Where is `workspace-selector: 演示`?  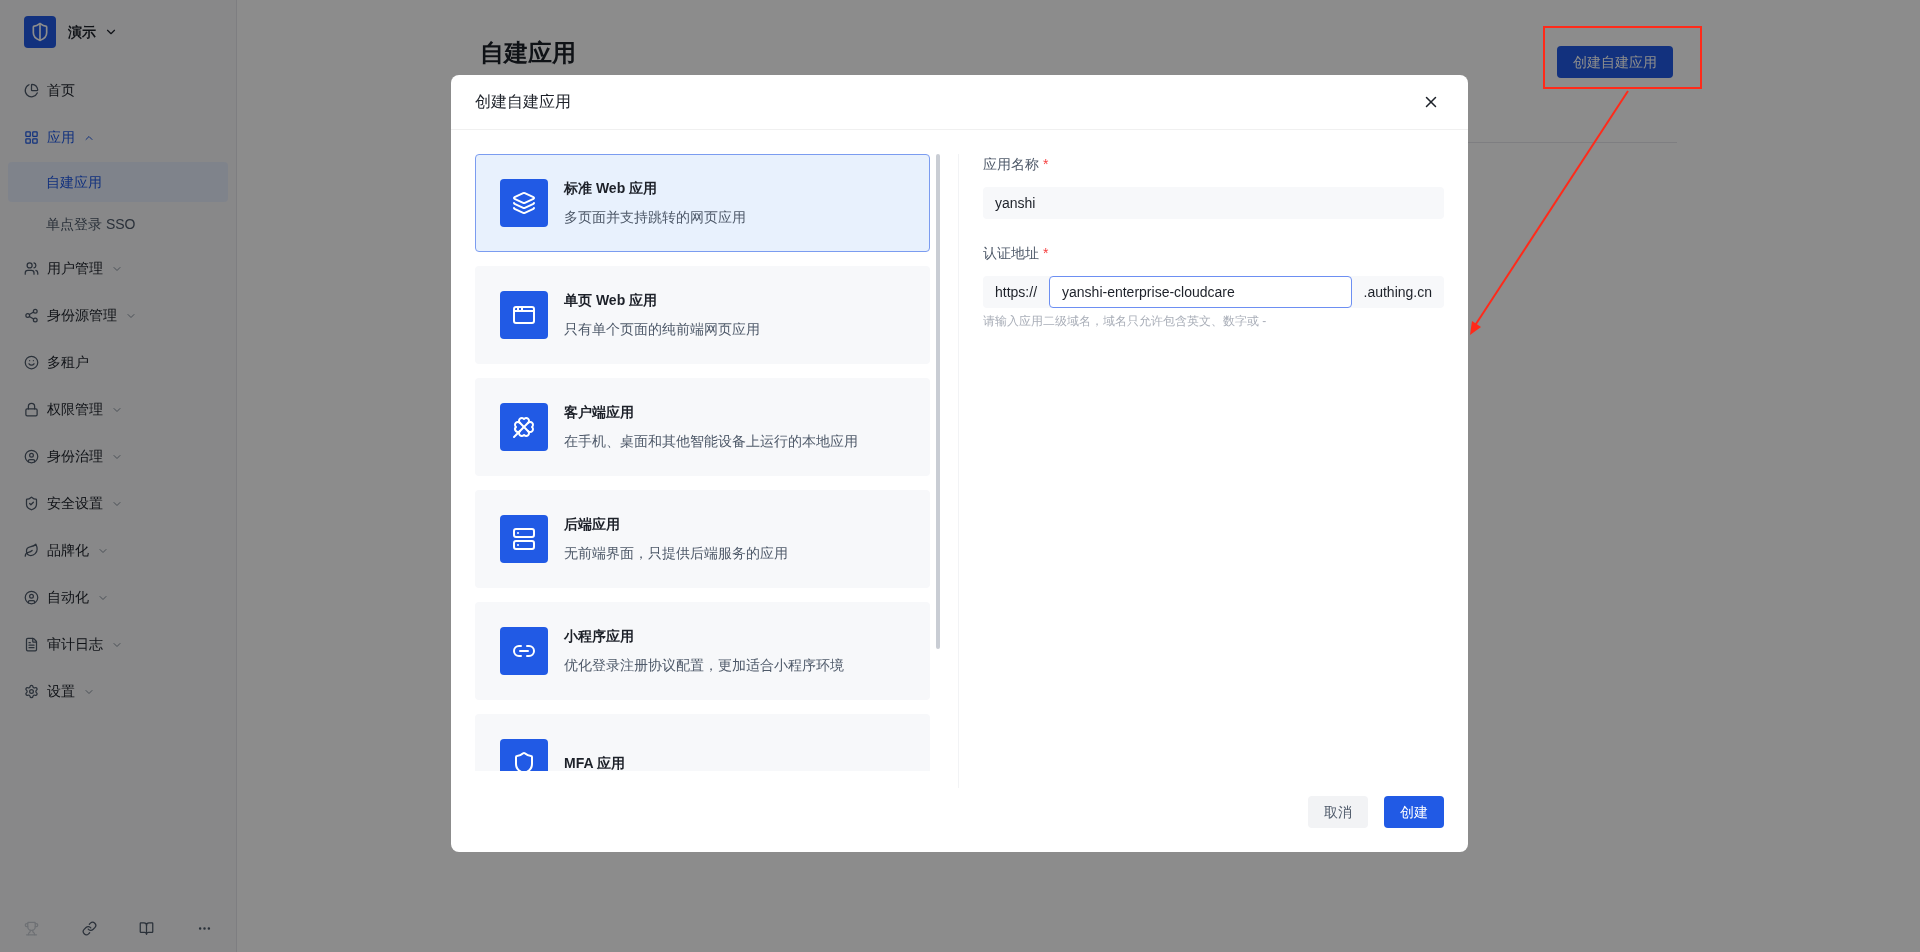
workspace-selector: 演示 is located at coordinates (93, 32).